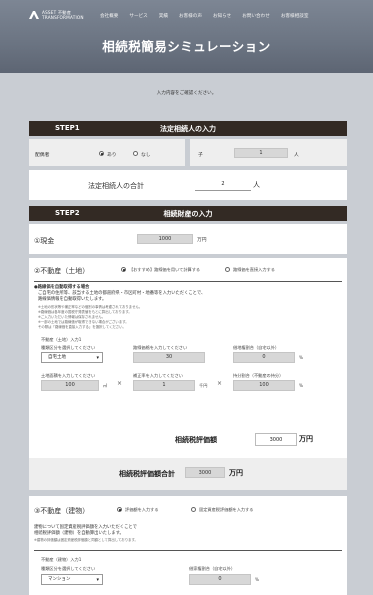  I want to click on cash-label: ①現金, so click(44, 241).